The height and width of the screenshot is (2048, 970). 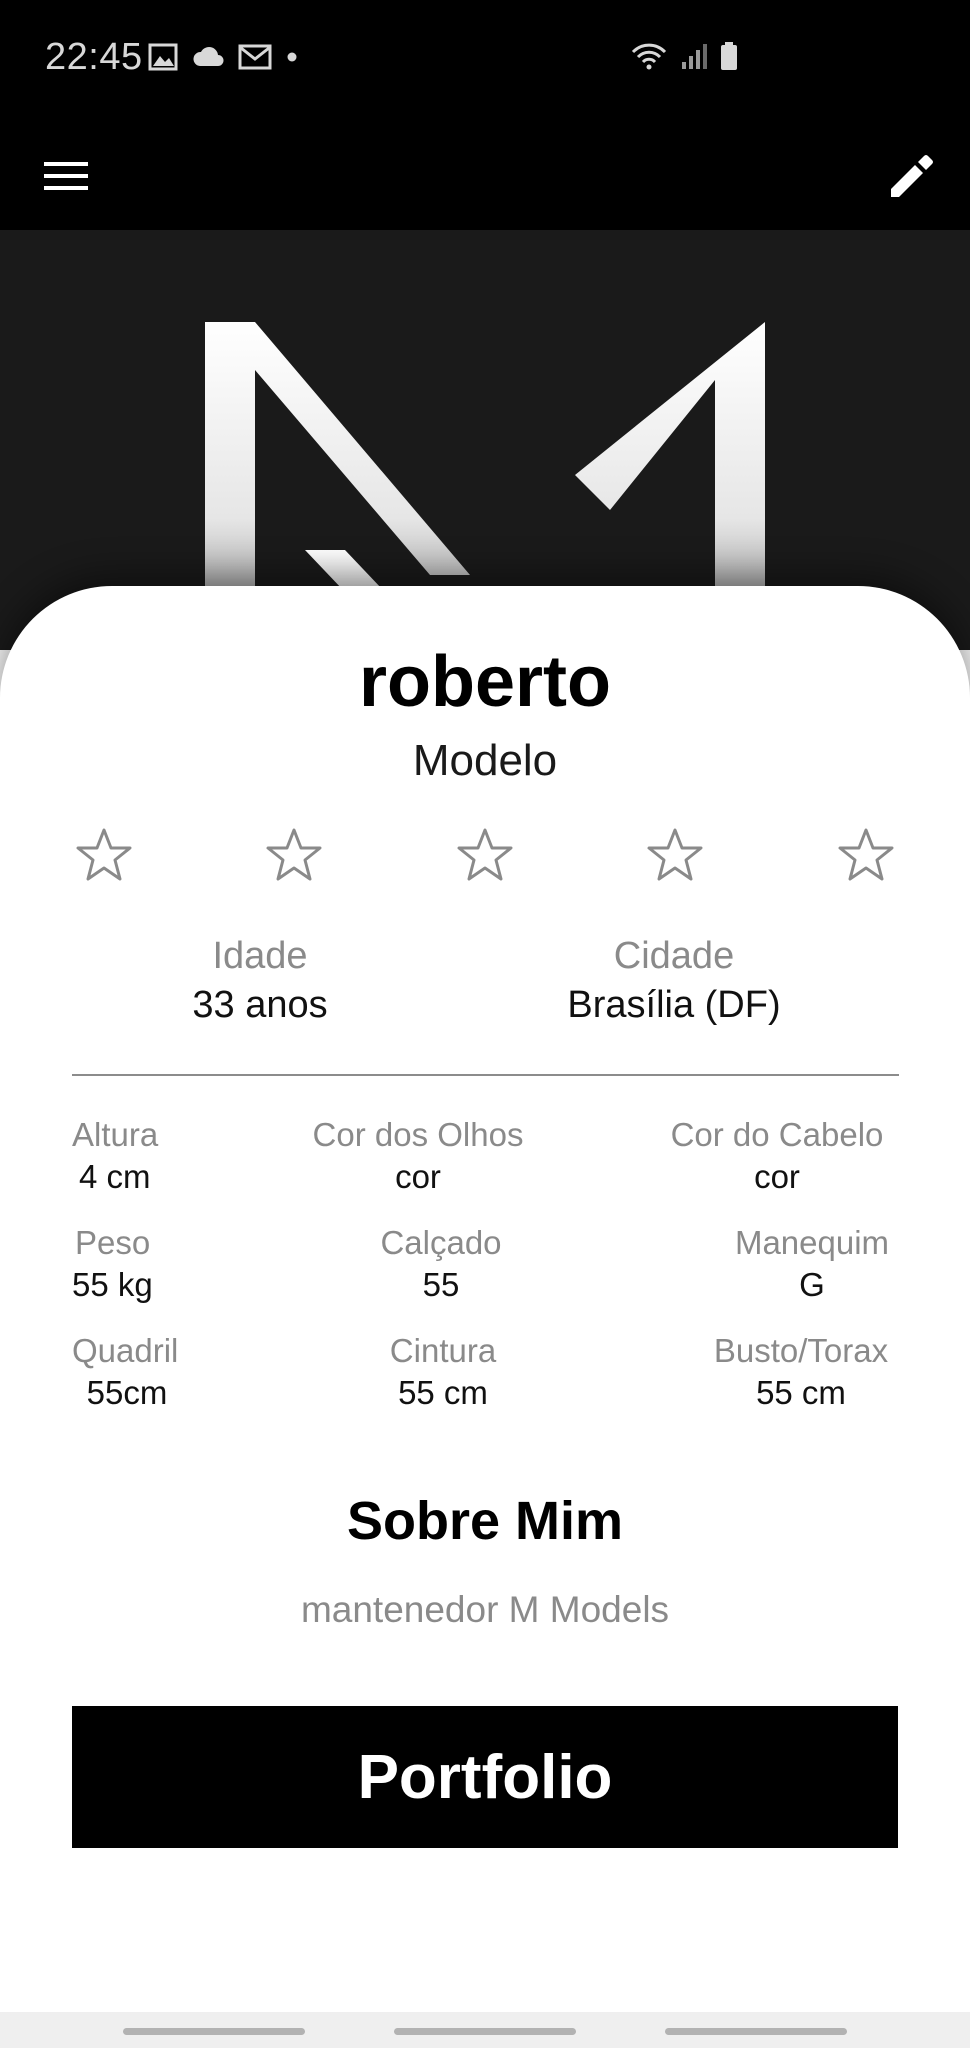 I want to click on battery-icon, so click(x=729, y=58).